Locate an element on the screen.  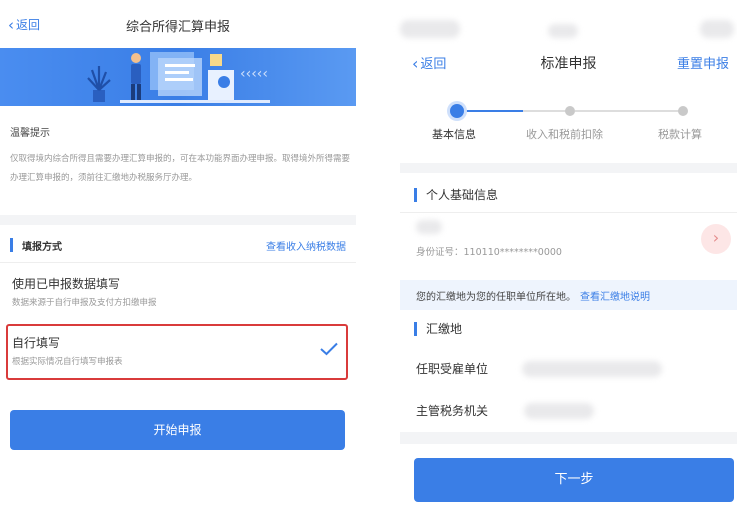
fill-method-label: 填报方式 is located at coordinates (42, 247).